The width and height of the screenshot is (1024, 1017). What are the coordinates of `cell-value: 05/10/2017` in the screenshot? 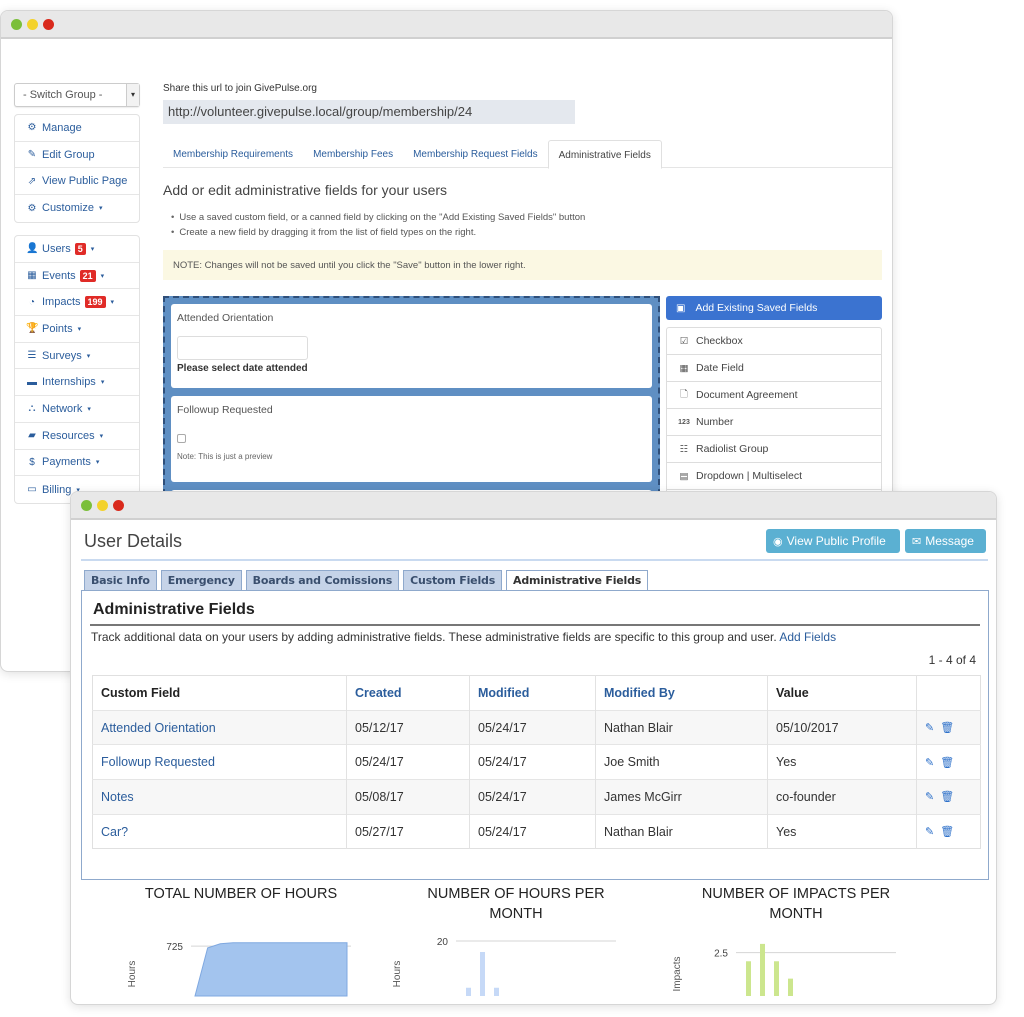 It's located at (842, 727).